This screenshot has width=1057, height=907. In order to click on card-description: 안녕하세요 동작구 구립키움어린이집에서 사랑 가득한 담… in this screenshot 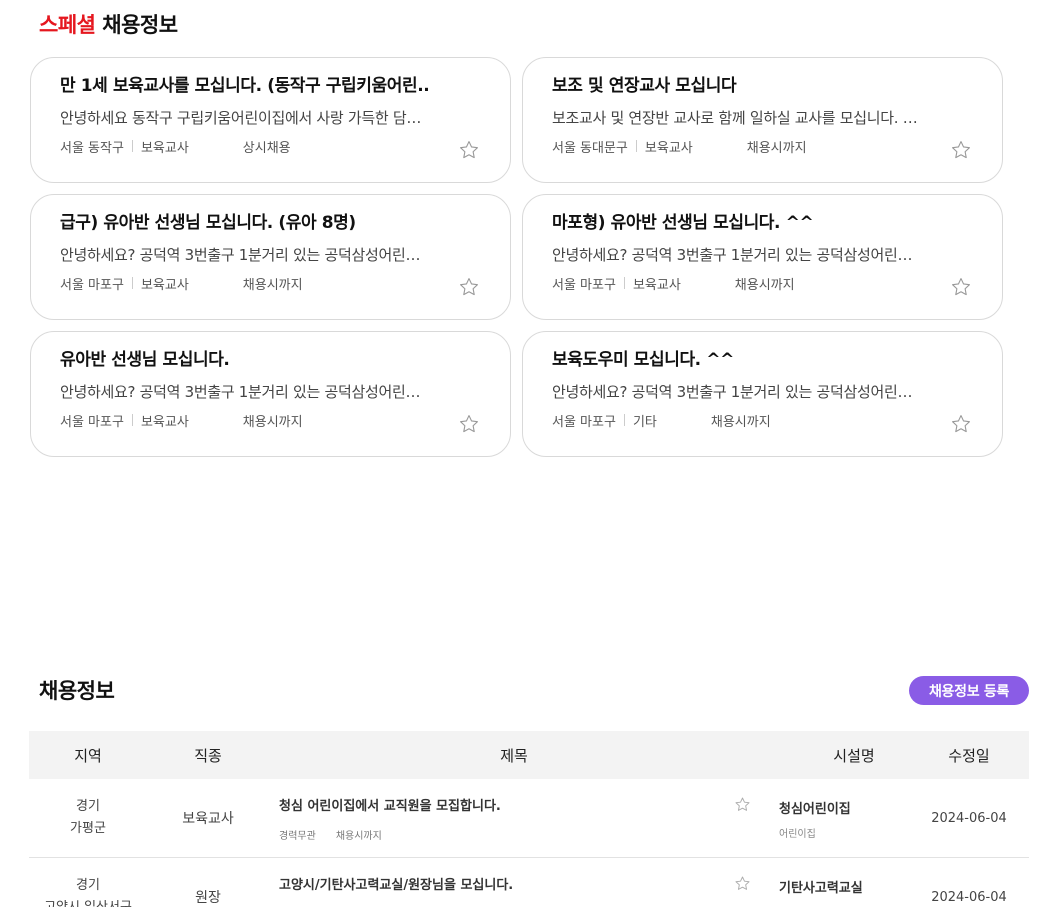, I will do `click(241, 118)`.